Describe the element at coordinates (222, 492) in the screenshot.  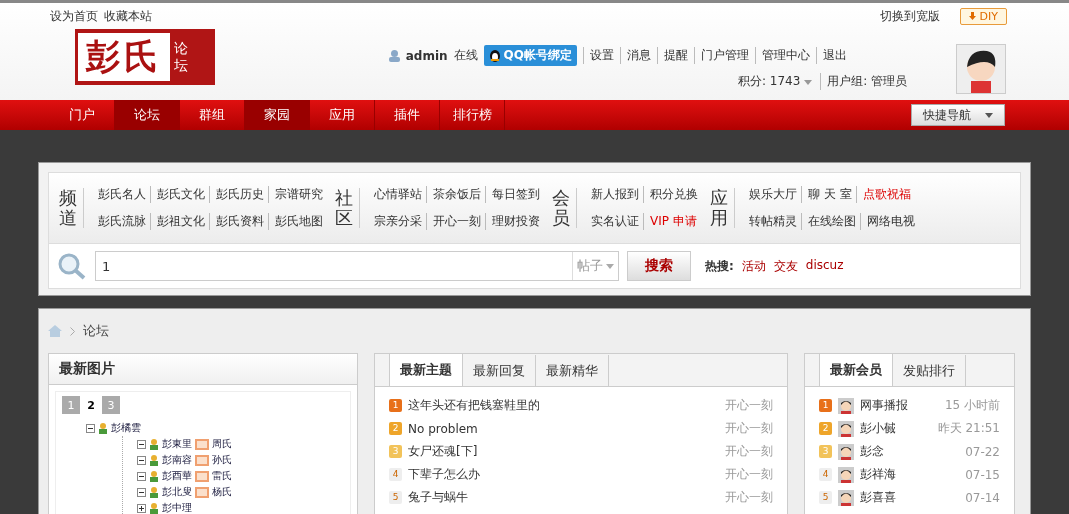
I see `spouse-link: 杨氏` at that location.